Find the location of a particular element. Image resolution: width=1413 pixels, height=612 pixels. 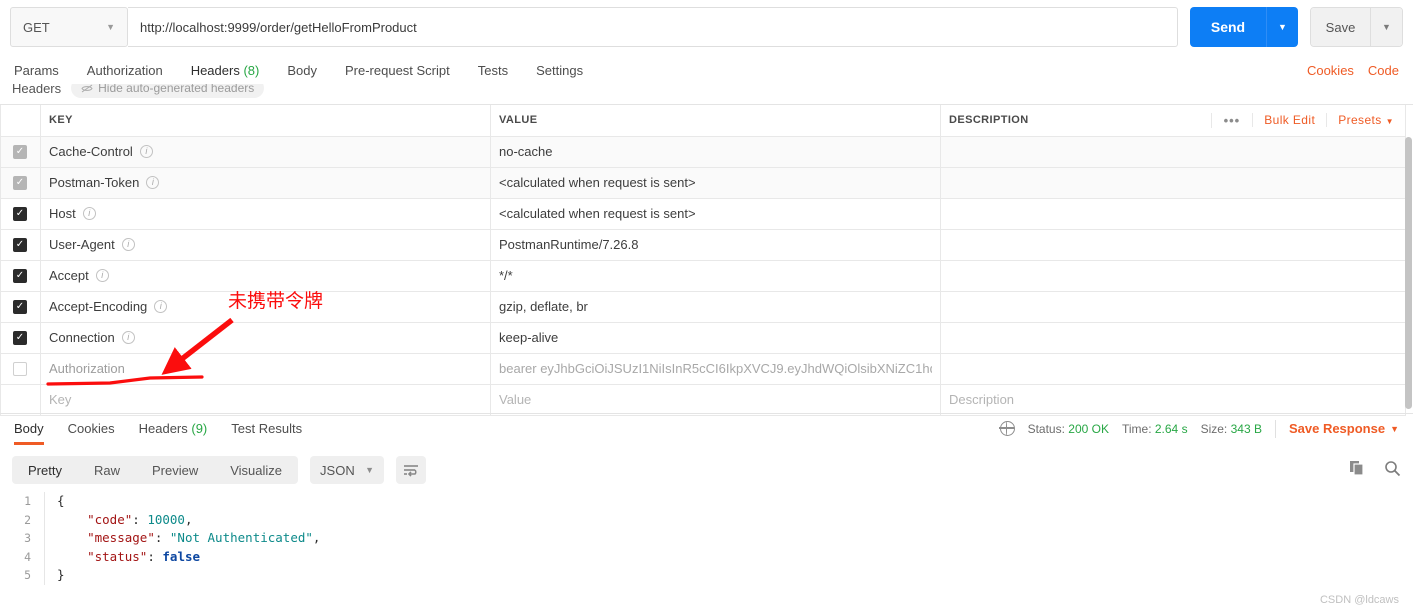

more-options-icon: ••• is located at coordinates (1231, 120).